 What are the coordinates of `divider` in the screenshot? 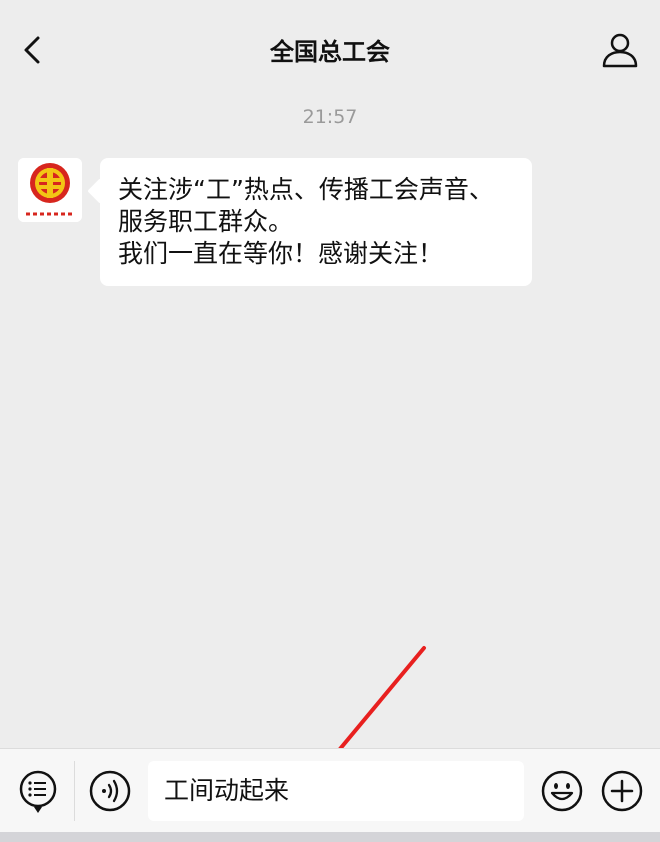 It's located at (74, 791).